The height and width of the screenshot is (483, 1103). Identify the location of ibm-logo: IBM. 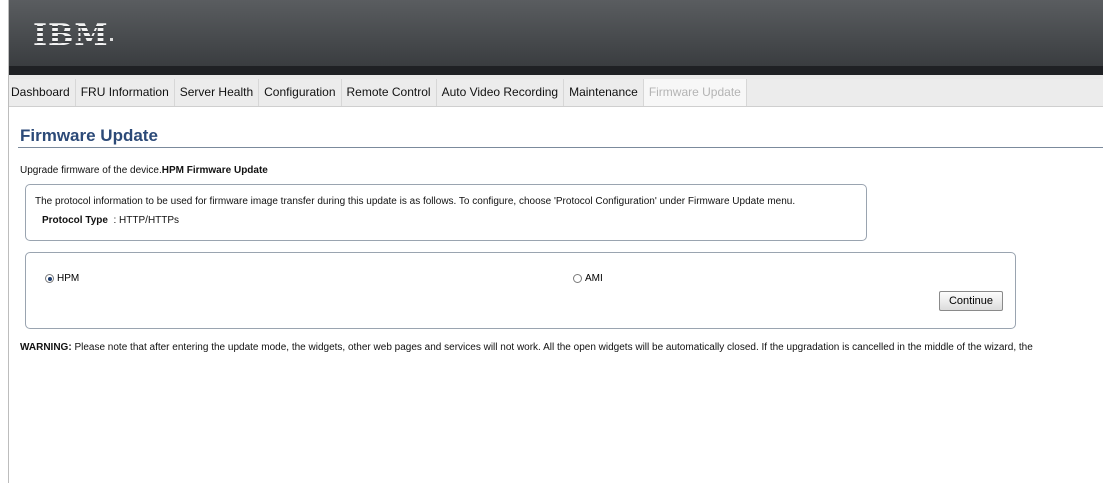
(71, 35).